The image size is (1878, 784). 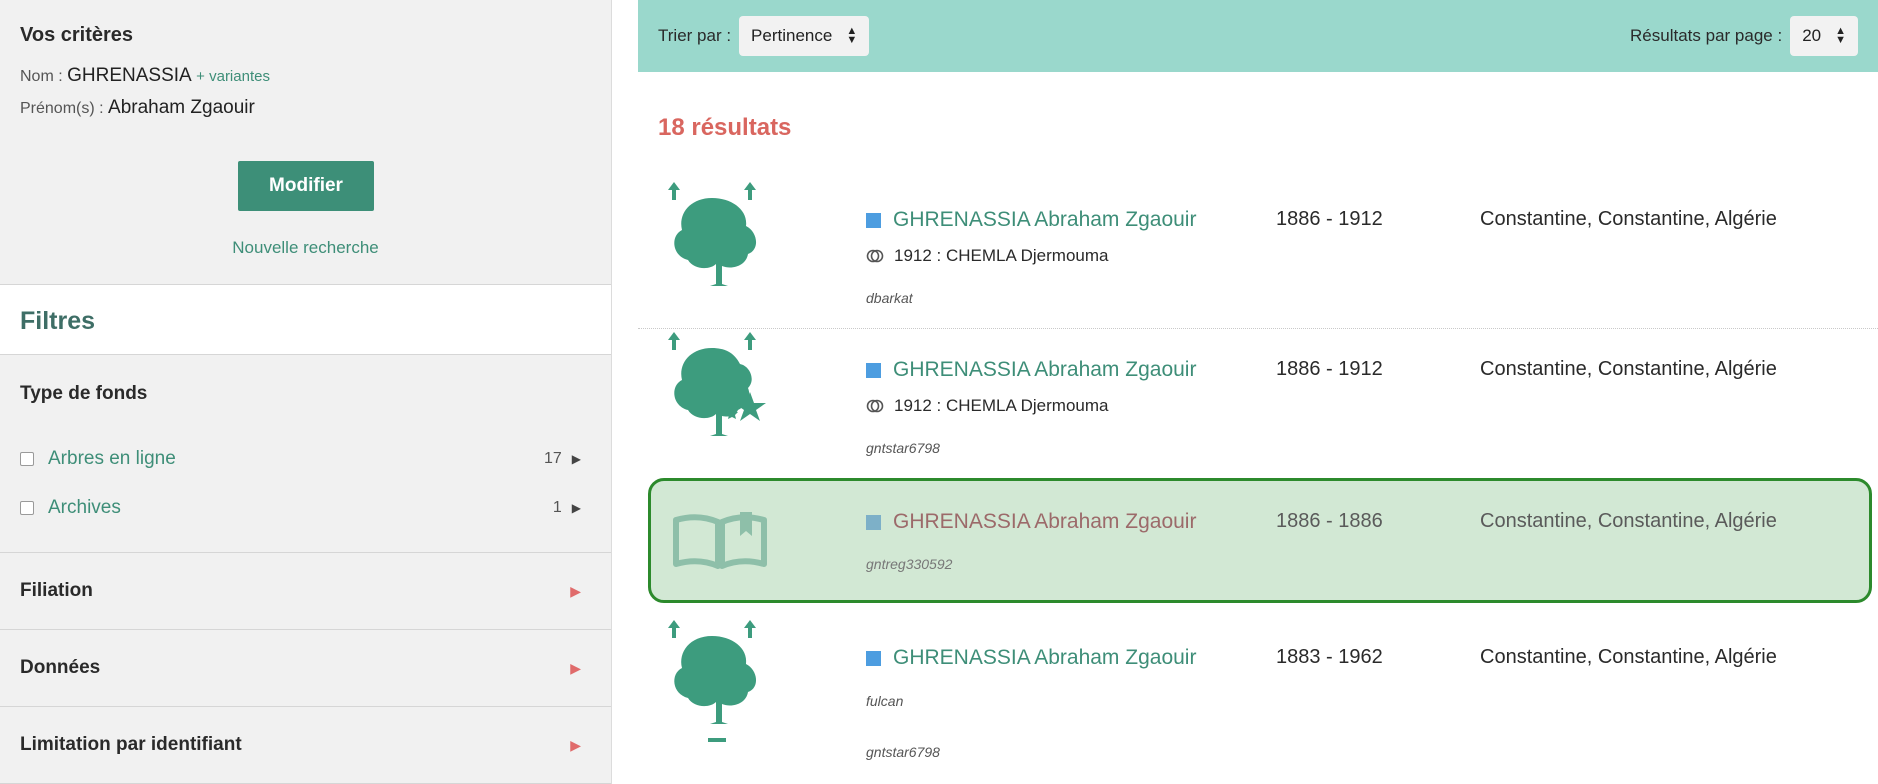 I want to click on filters-title: Filtres, so click(x=58, y=321).